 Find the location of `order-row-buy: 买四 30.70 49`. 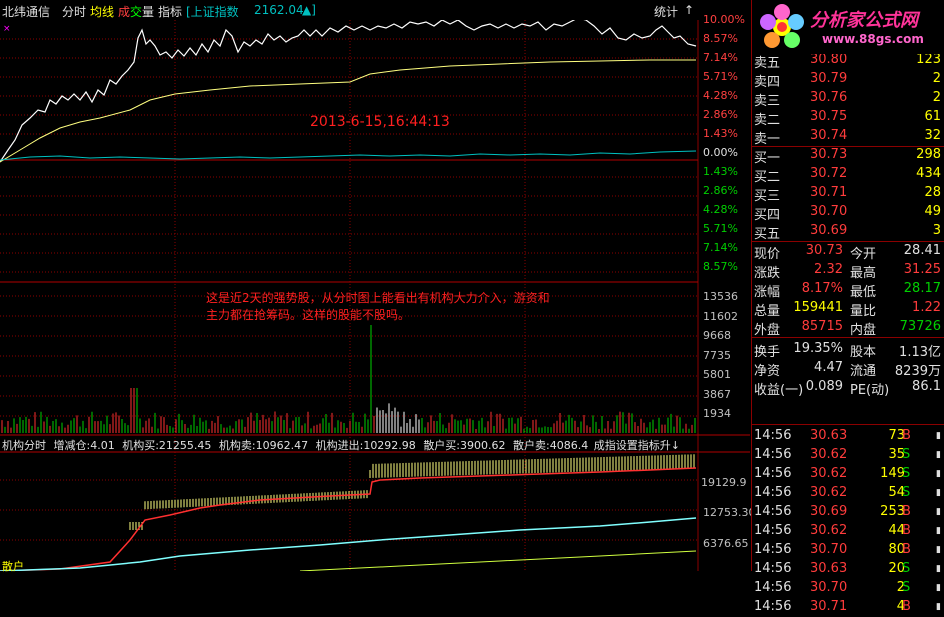

order-row-buy: 买四 30.70 49 is located at coordinates (848, 213).